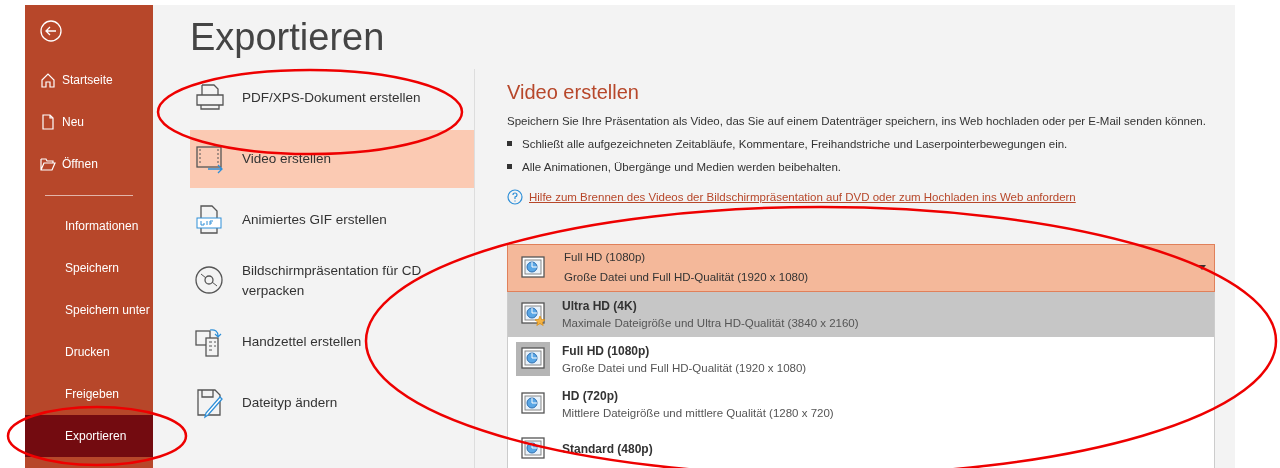  Describe the element at coordinates (861, 447) in the screenshot. I see `quality-option: Standard (480p)` at that location.